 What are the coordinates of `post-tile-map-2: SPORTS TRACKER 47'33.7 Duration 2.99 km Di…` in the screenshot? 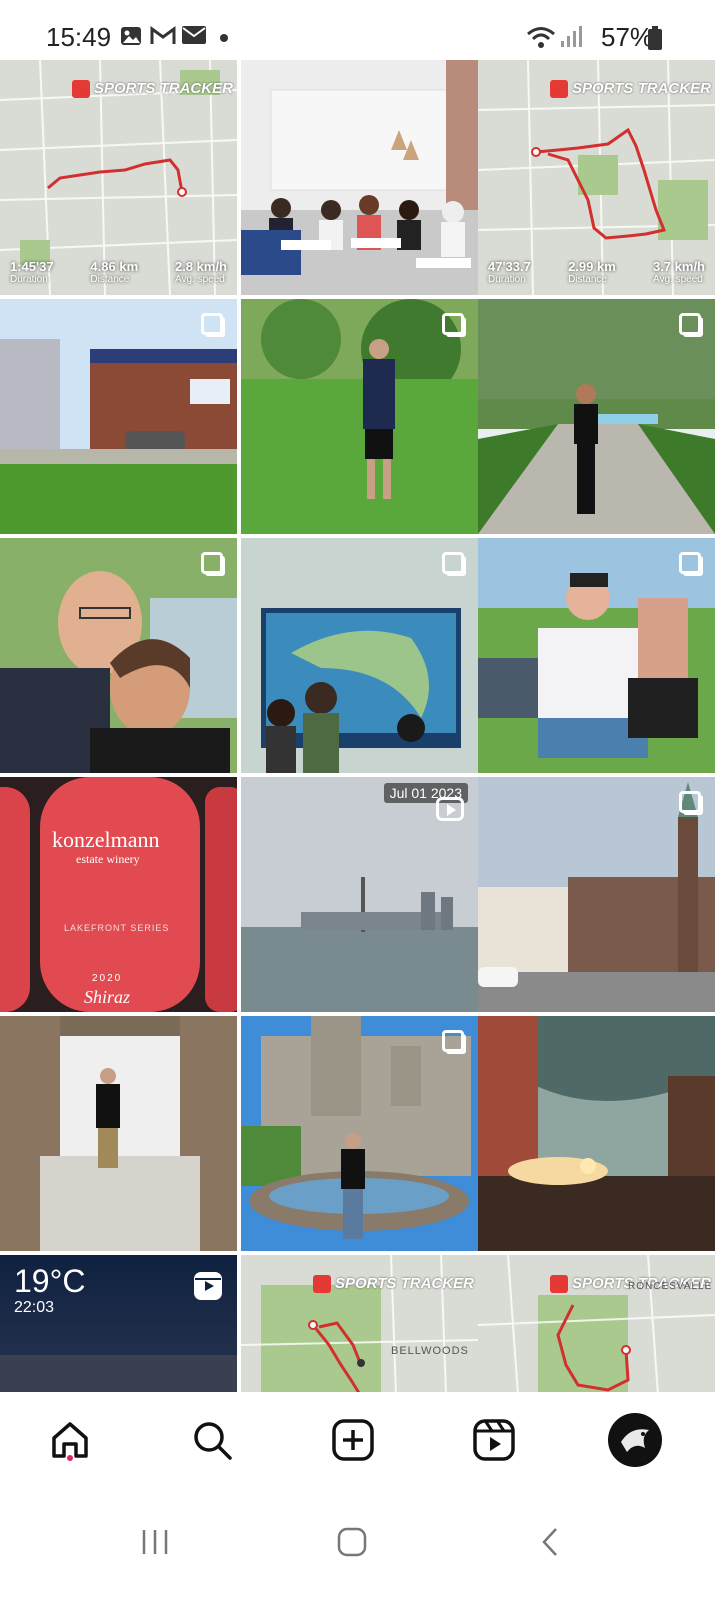 It's located at (596, 177).